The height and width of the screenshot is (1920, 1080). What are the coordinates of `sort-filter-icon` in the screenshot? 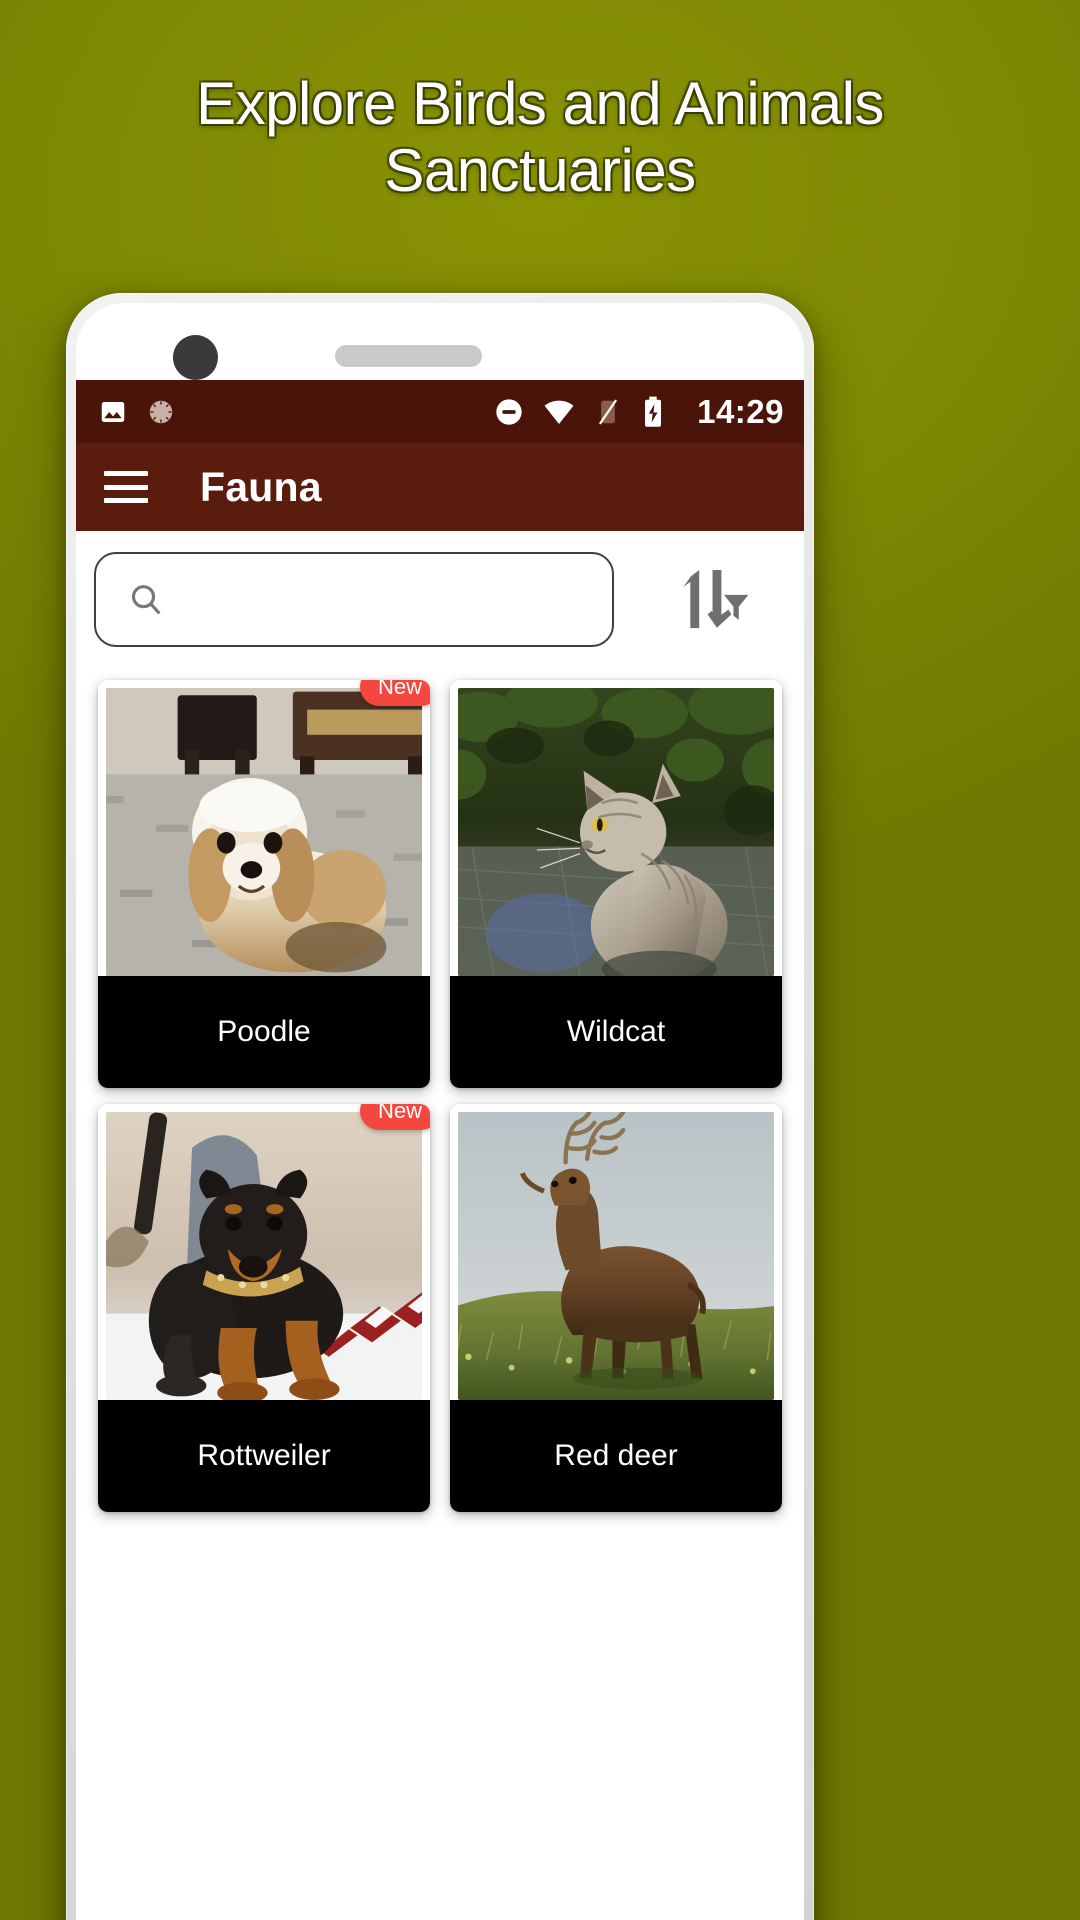 It's located at (714, 600).